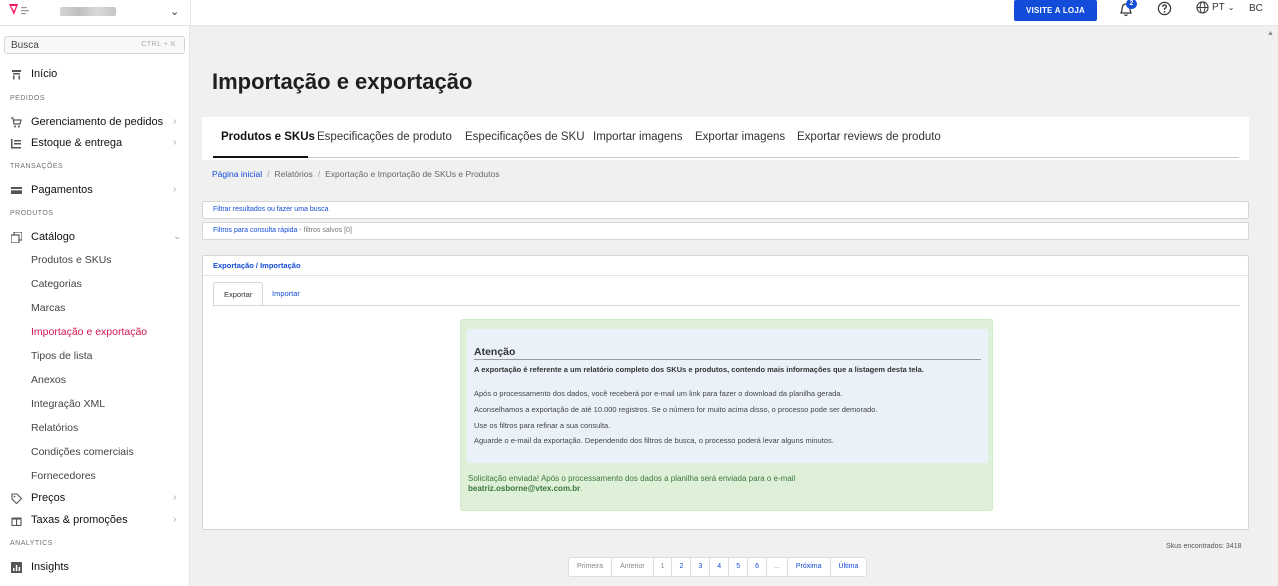 This screenshot has width=1278, height=586. Describe the element at coordinates (1271, 306) in the screenshot. I see `scrollbar` at that location.